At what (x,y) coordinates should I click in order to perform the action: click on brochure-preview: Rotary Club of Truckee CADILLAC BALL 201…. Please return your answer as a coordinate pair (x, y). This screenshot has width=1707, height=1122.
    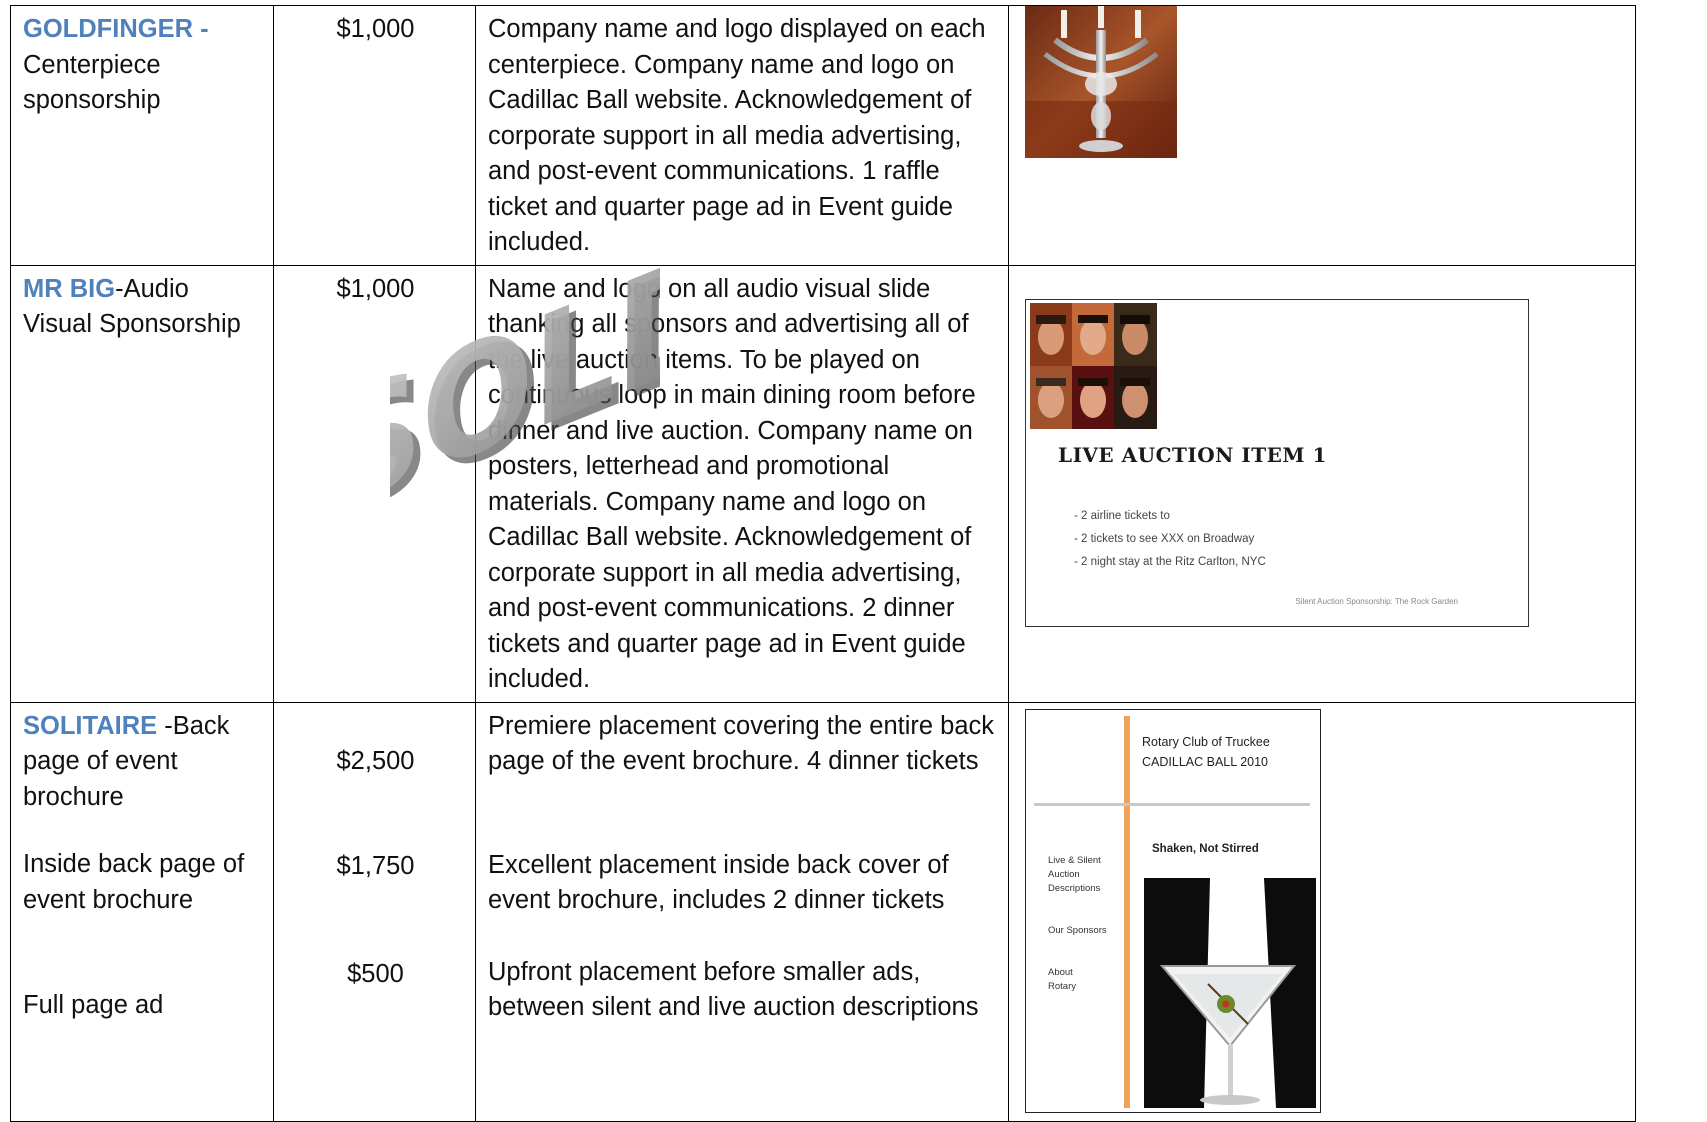
    Looking at the image, I should click on (1173, 910).